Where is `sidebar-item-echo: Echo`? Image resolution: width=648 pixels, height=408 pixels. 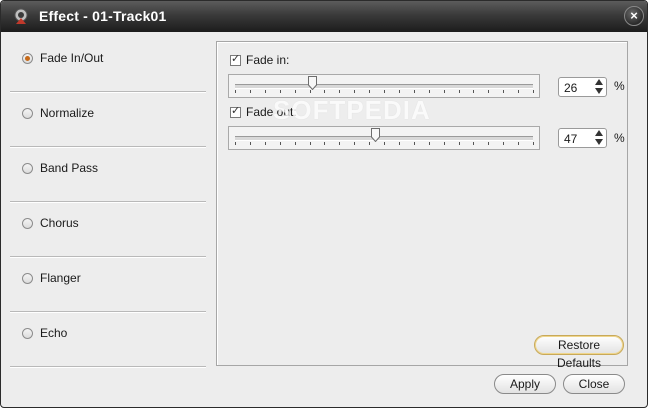
sidebar-item-echo: Echo is located at coordinates (108, 340).